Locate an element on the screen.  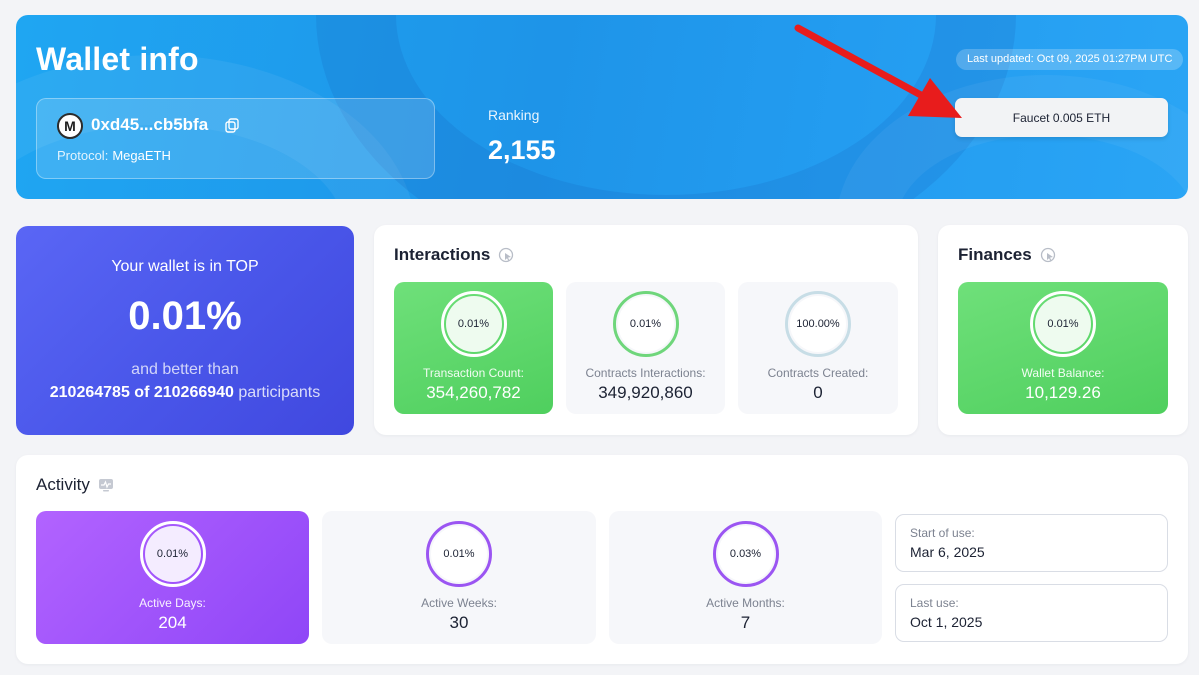
stat-label: Active Days: is located at coordinates (172, 603).